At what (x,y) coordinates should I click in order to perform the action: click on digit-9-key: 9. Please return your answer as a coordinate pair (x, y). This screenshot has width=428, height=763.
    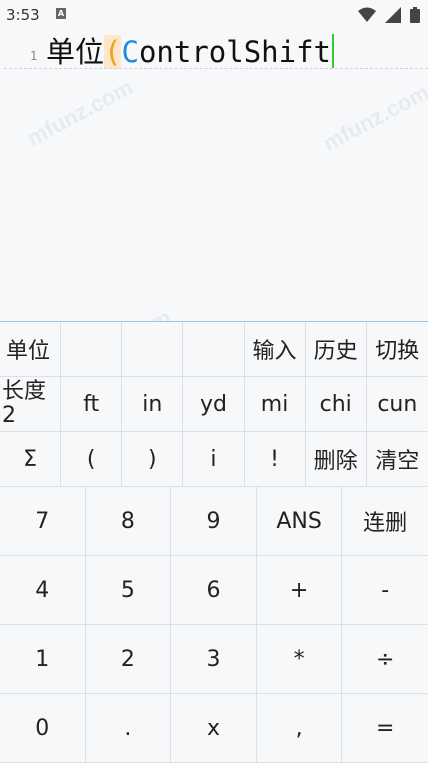
    Looking at the image, I should click on (214, 521).